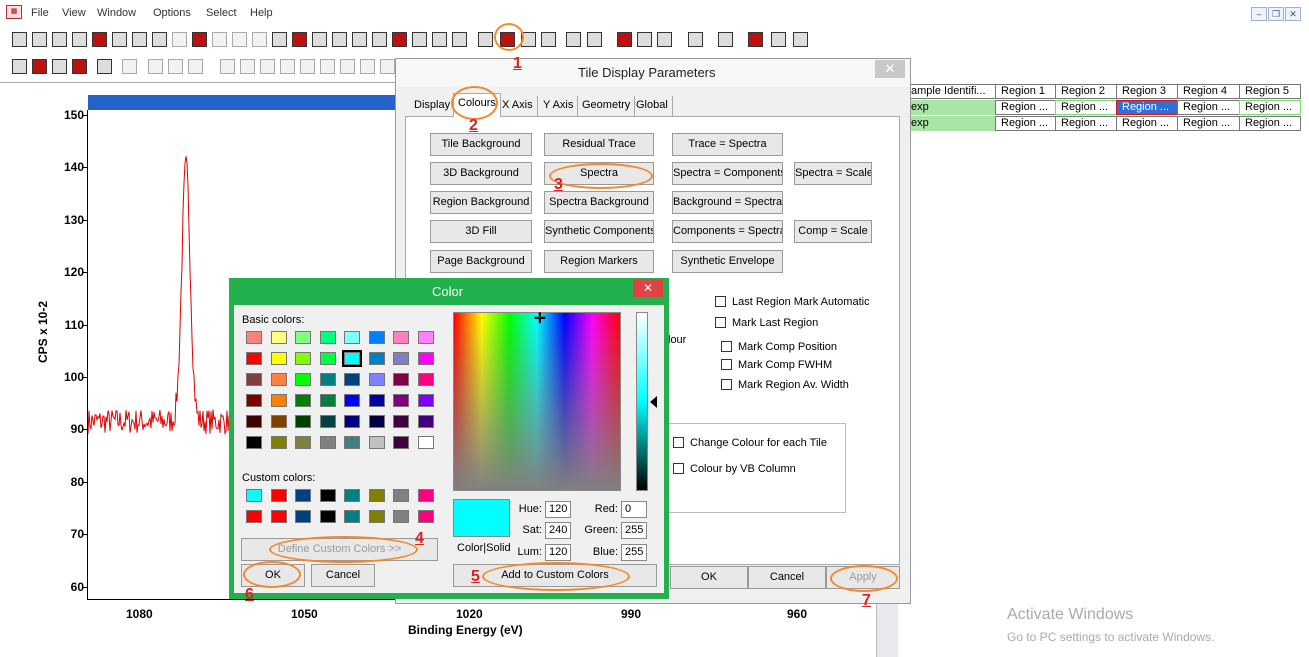 Image resolution: width=1309 pixels, height=657 pixels. Describe the element at coordinates (558, 530) in the screenshot. I see `sat-input: 240` at that location.